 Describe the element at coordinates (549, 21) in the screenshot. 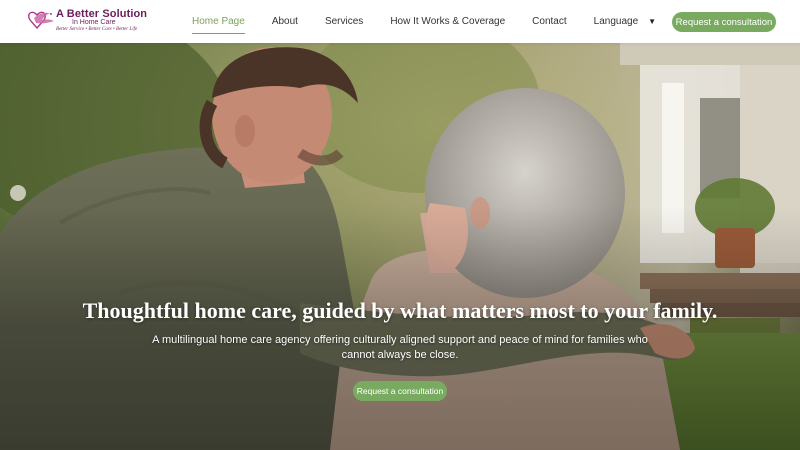

I see `nav-item-contact: Contact` at that location.